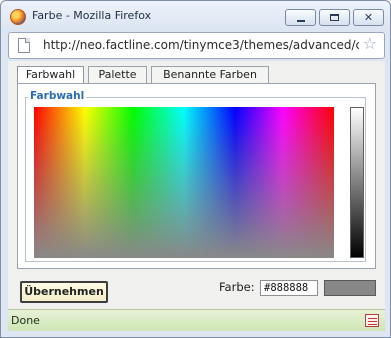  I want to click on picker-legend: Farbwahl, so click(57, 96).